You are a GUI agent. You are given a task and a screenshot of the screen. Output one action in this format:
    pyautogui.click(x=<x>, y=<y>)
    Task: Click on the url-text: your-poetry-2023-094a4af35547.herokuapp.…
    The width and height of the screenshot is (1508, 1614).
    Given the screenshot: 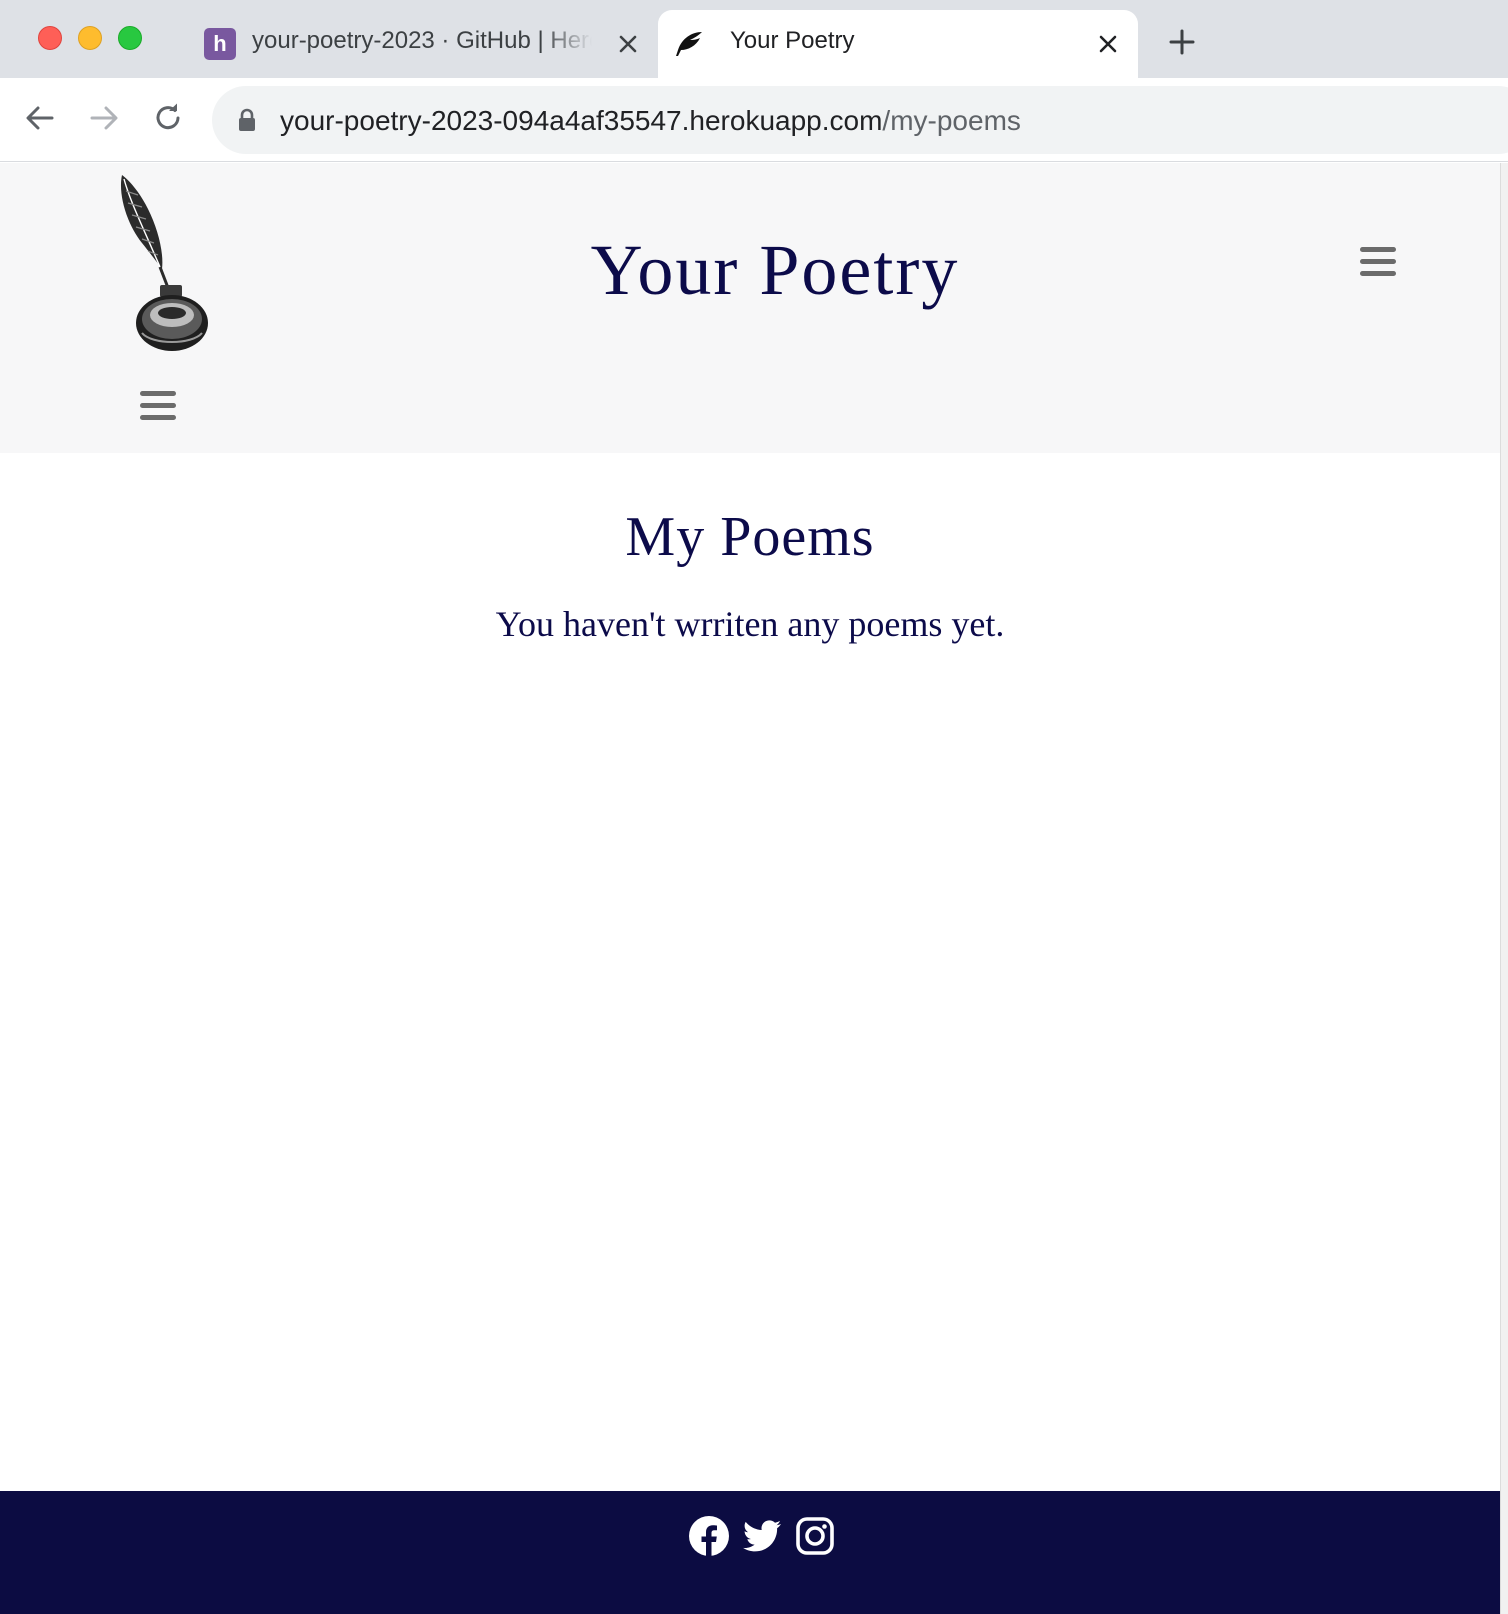 What is the action you would take?
    pyautogui.click(x=650, y=121)
    